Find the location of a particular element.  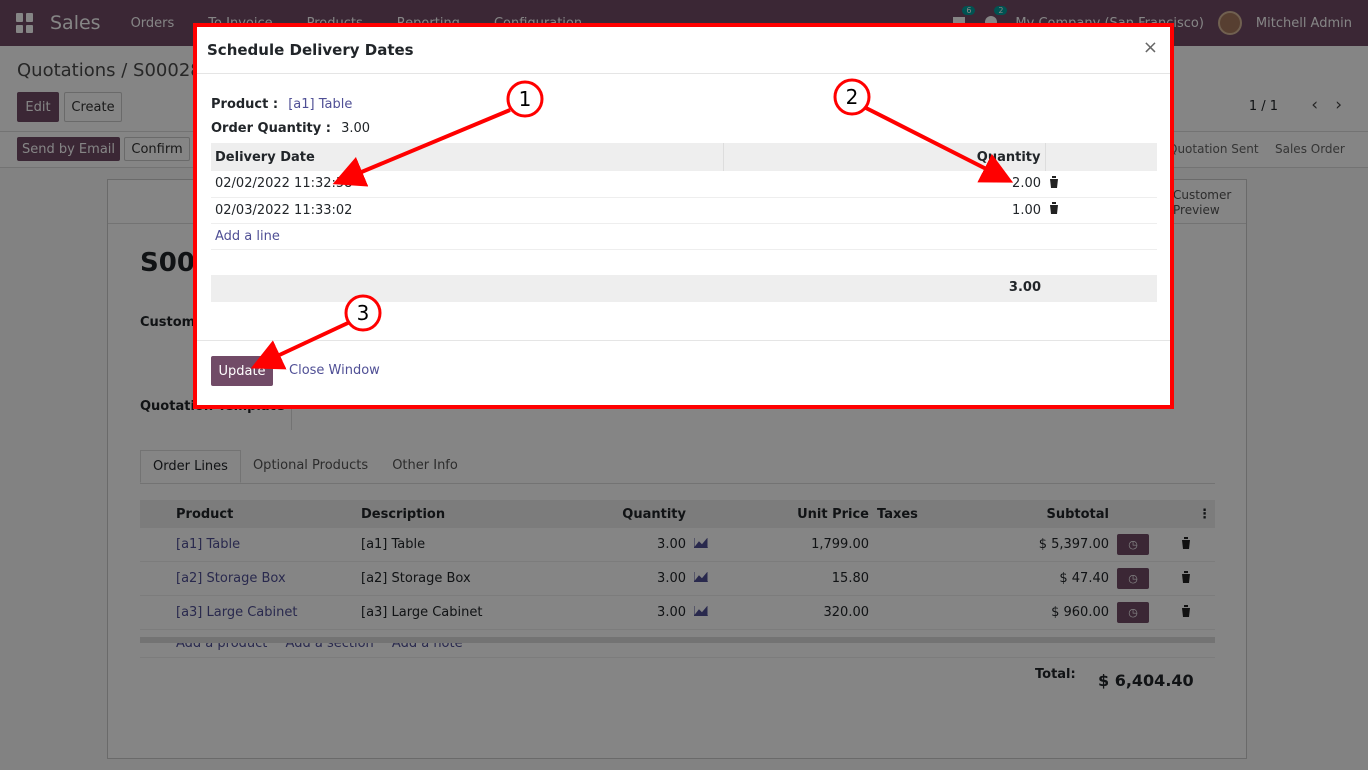

modal-title: Schedule Delivery Dates is located at coordinates (310, 50).